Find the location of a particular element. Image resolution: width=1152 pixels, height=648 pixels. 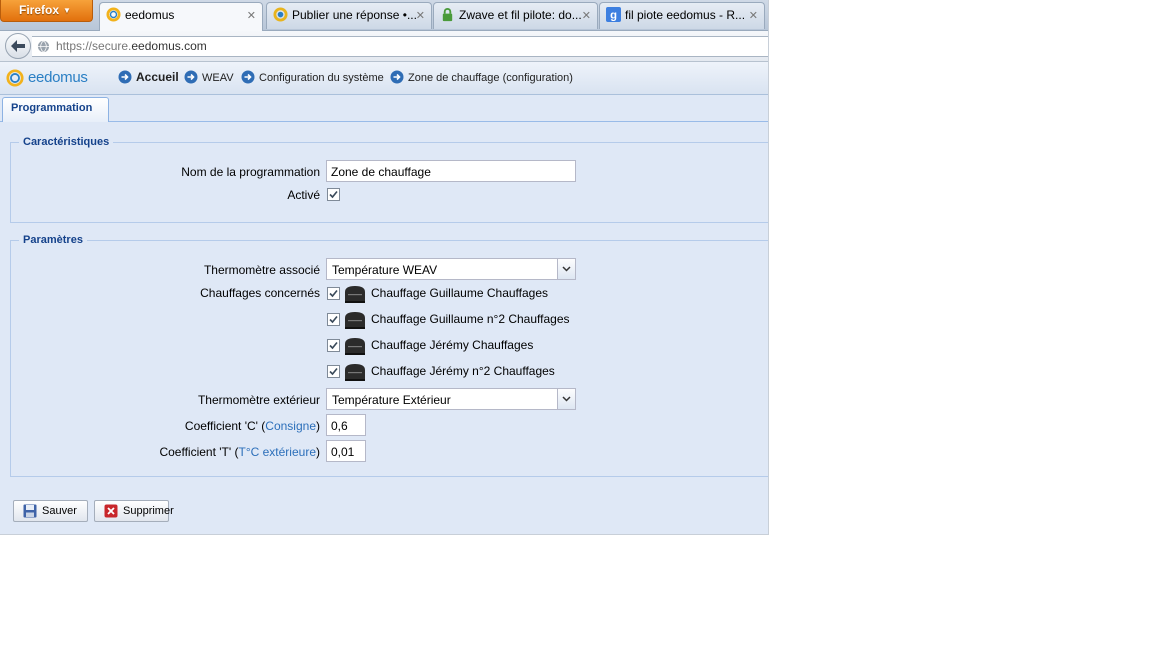

ext-thermometre-select: Température Extérieur is located at coordinates (451, 399).